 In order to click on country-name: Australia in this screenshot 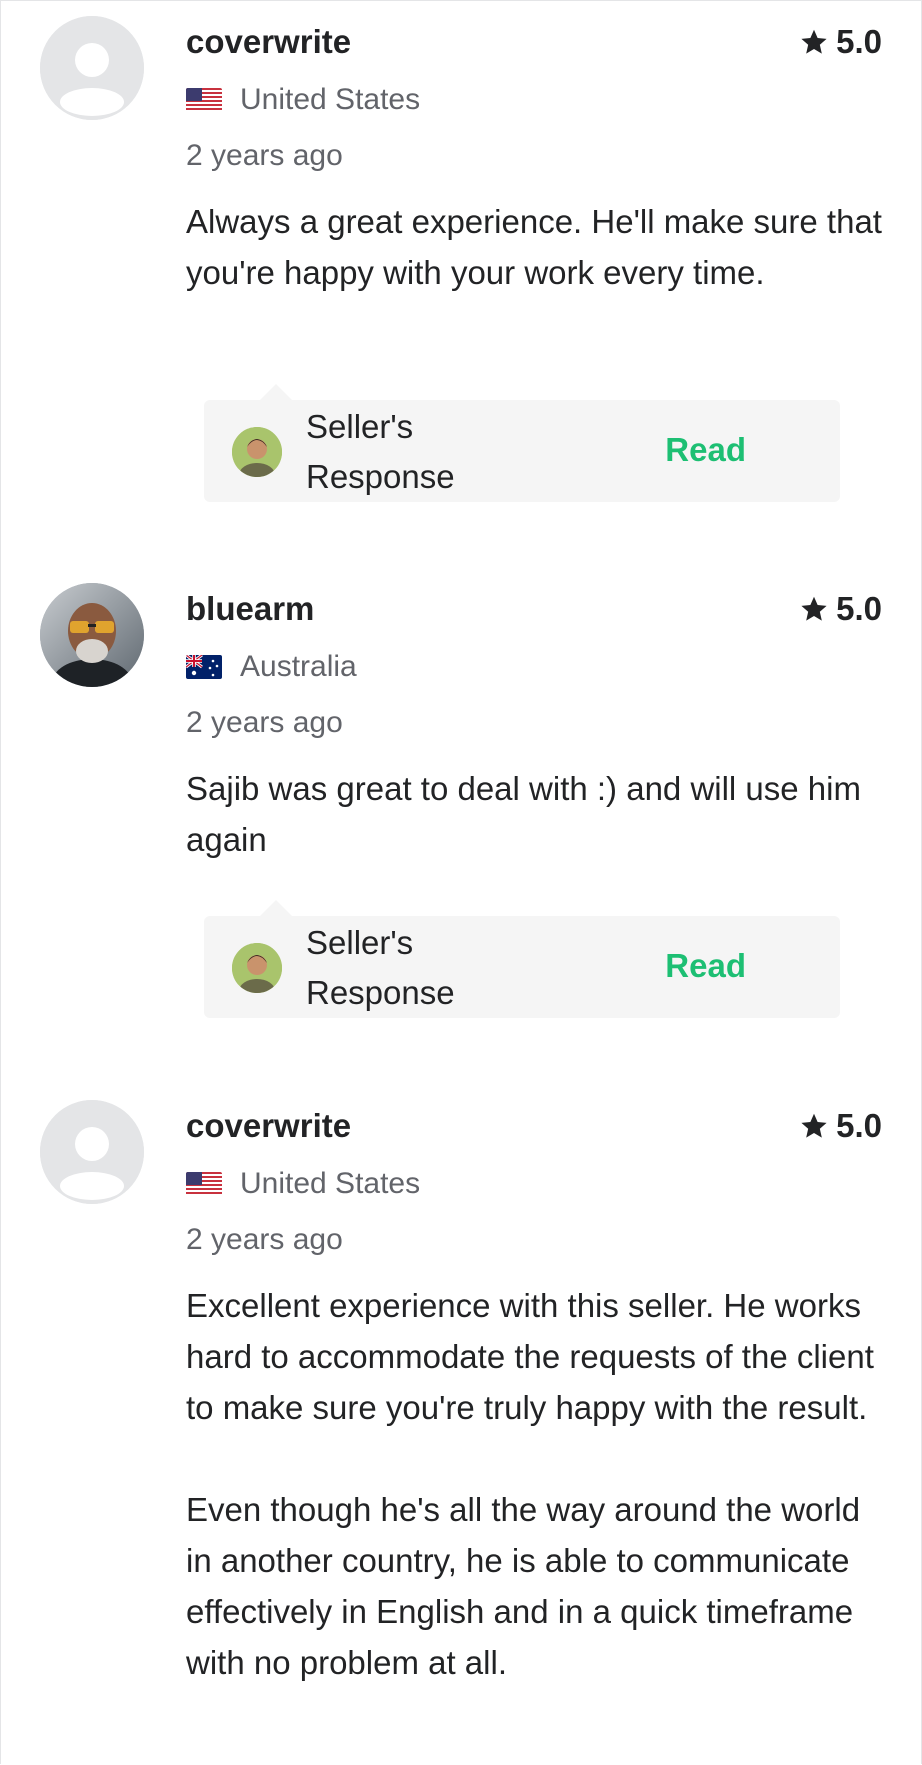, I will do `click(298, 666)`.